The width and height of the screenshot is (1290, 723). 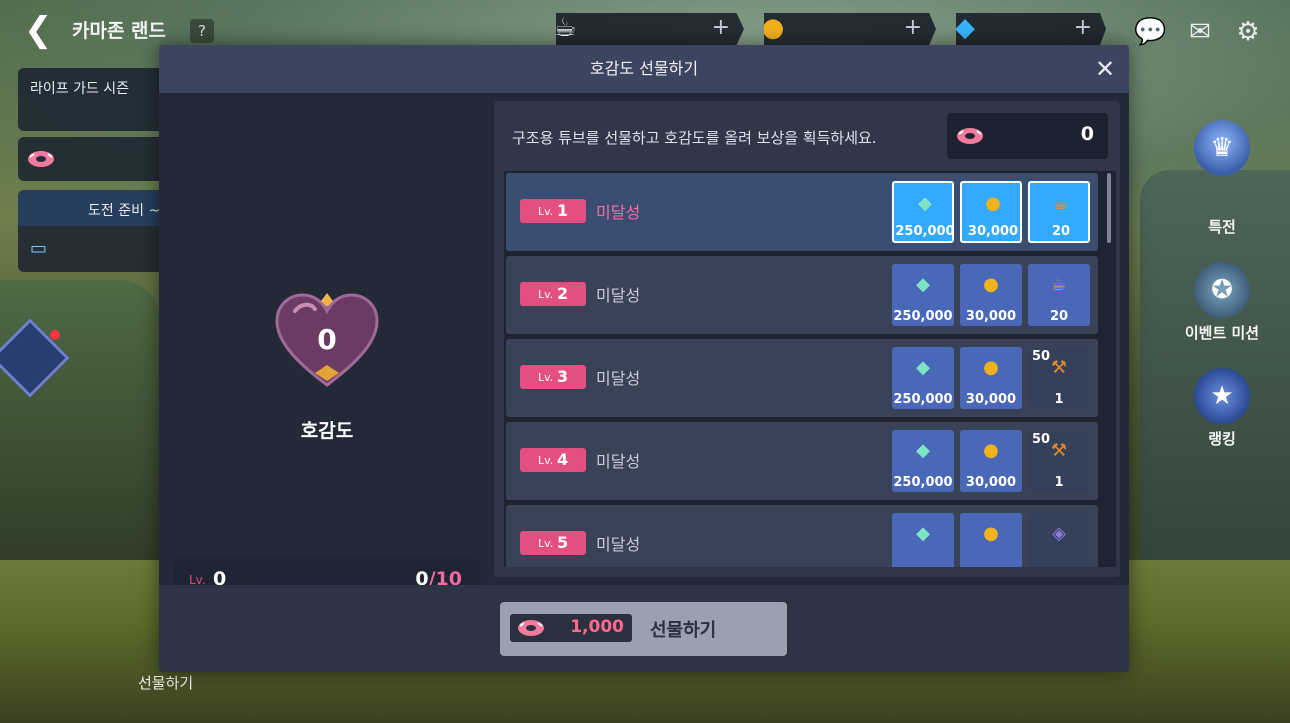 I want to click on scrollbar, so click(x=1109, y=208).